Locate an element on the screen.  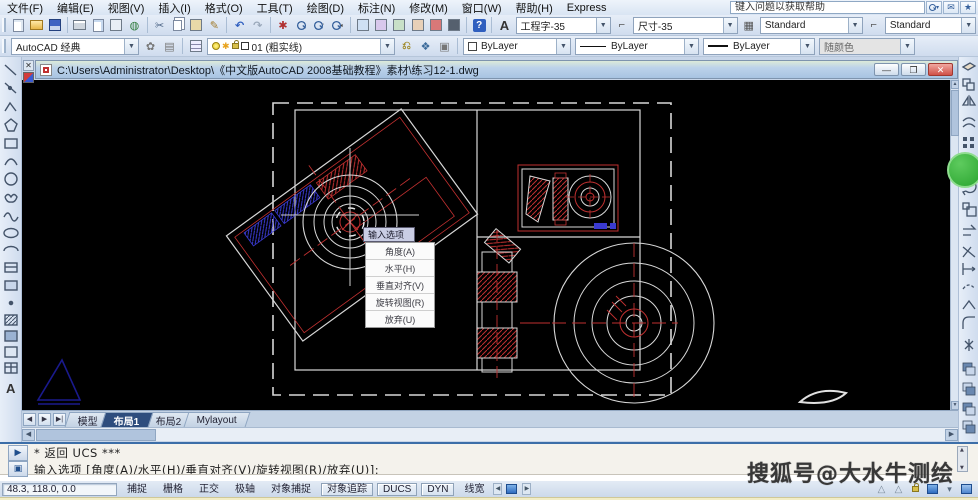
workspace-settings-icon: ✿ is located at coordinates (150, 46).